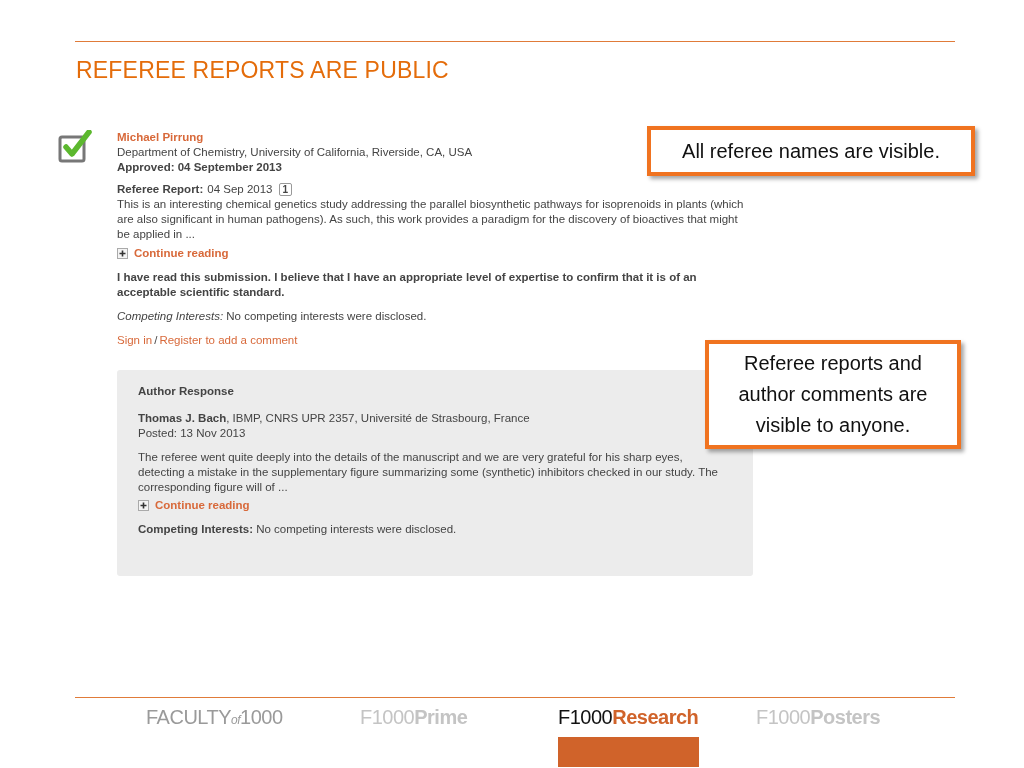 The width and height of the screenshot is (1024, 768). Describe the element at coordinates (628, 717) in the screenshot. I see `logo-text: F1000Research` at that location.